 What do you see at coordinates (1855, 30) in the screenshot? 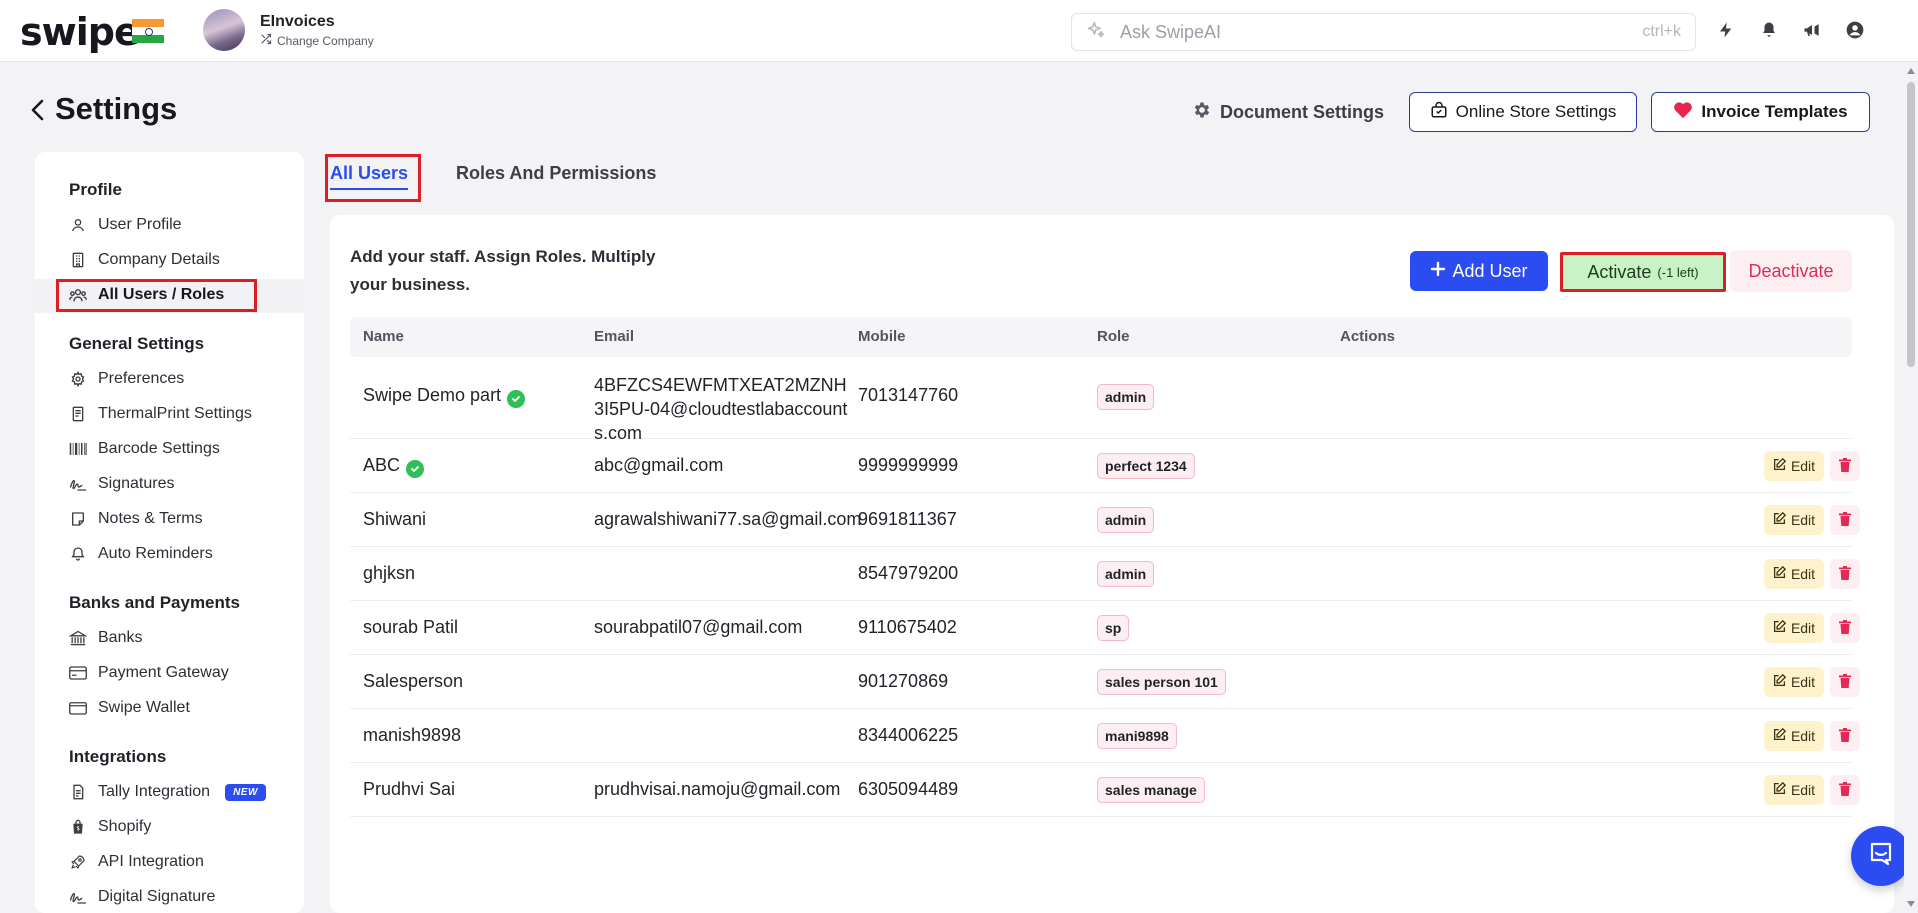
I see `account-icon` at bounding box center [1855, 30].